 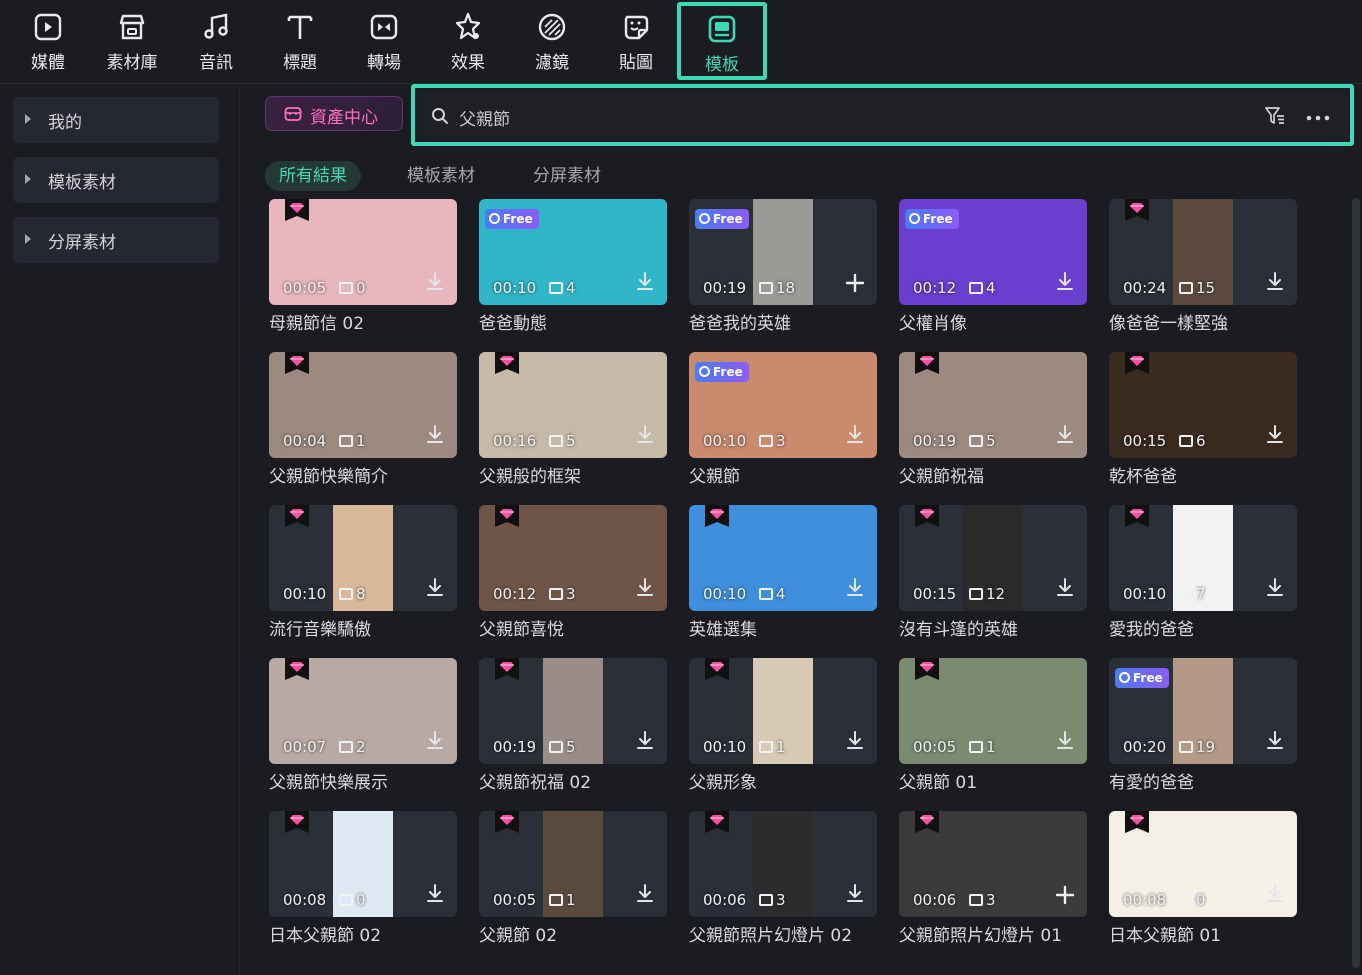 I want to click on template-card: 00:08 0 日本父親節 01, so click(x=1203, y=886).